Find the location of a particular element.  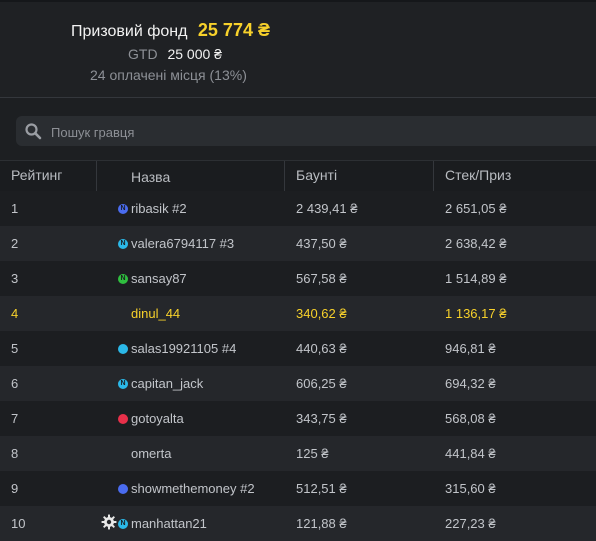

player-name: valera6794117 #3 is located at coordinates (183, 243).